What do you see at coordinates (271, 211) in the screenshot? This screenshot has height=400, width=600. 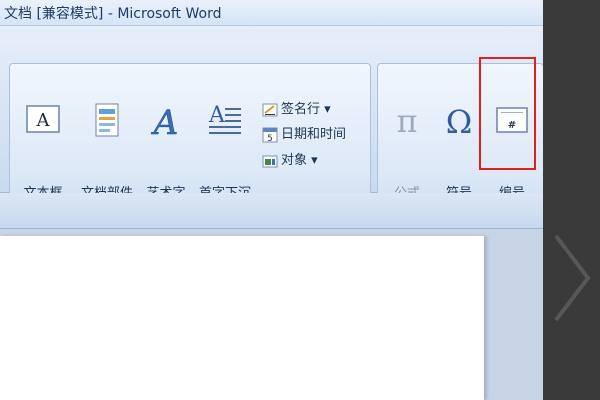 I see `ruler-bar` at bounding box center [271, 211].